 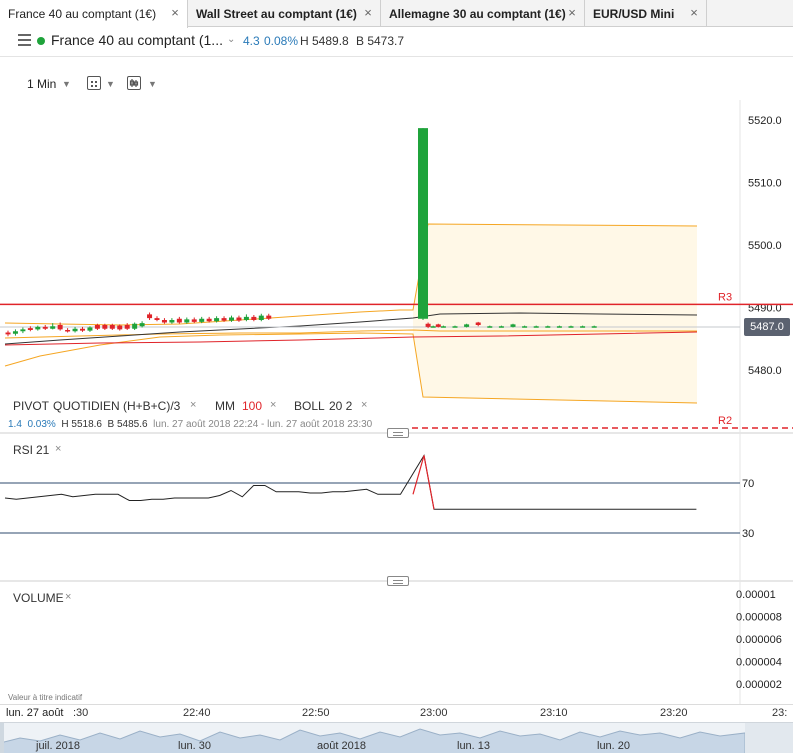 I want to click on navigator-label: août 2018, so click(x=341, y=746).